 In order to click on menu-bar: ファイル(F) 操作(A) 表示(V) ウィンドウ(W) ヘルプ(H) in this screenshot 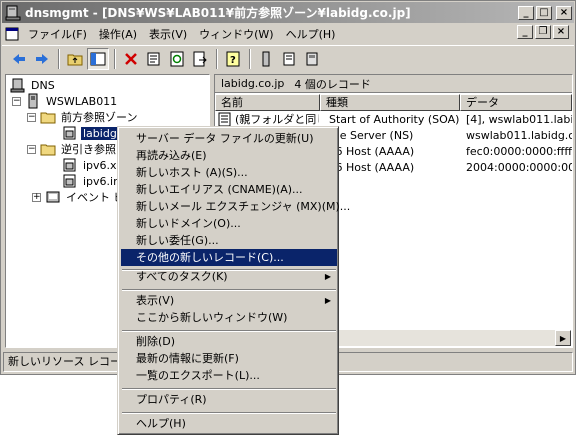, I will do `click(288, 34)`.